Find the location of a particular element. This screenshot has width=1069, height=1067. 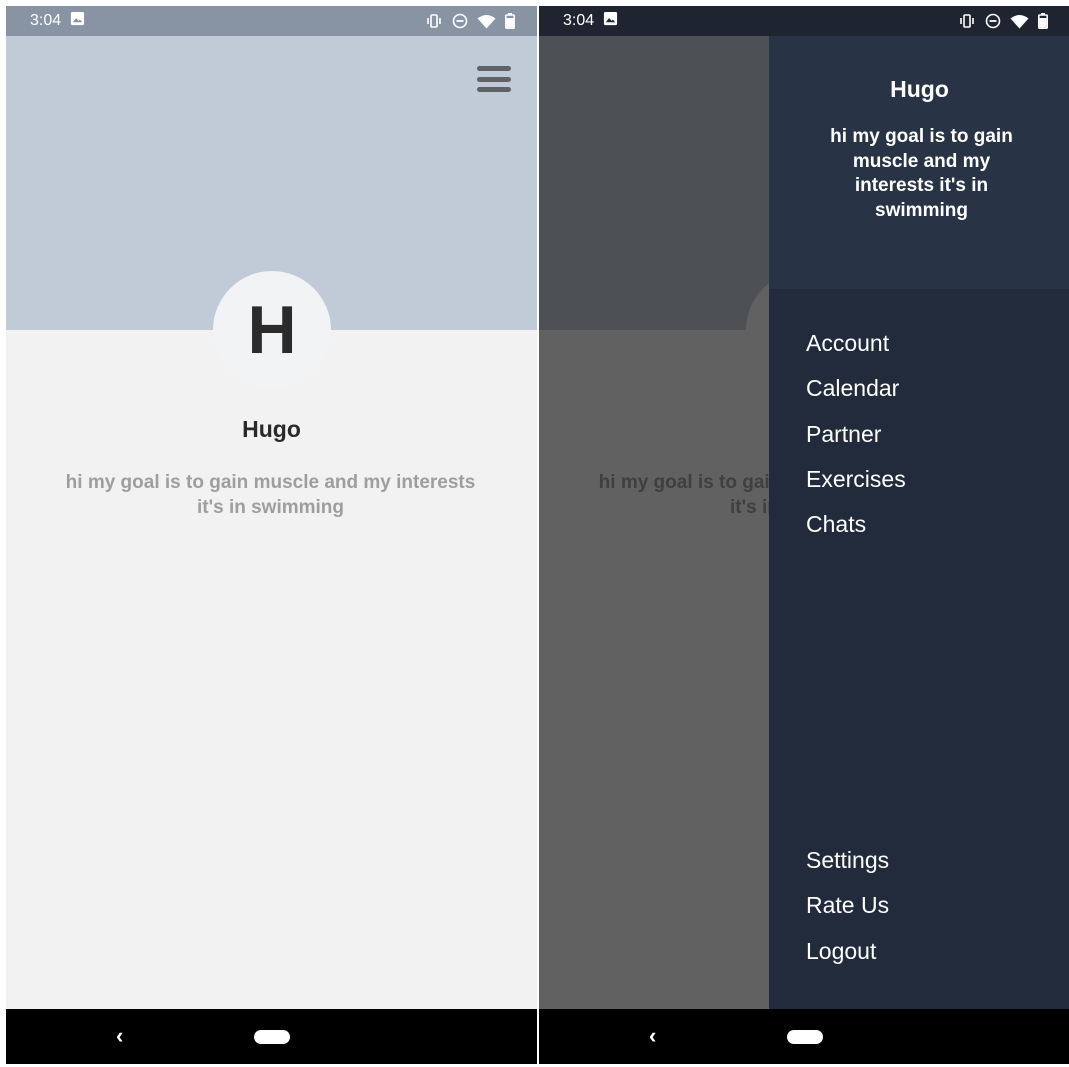

drawer-item-account: Account is located at coordinates (856, 348).